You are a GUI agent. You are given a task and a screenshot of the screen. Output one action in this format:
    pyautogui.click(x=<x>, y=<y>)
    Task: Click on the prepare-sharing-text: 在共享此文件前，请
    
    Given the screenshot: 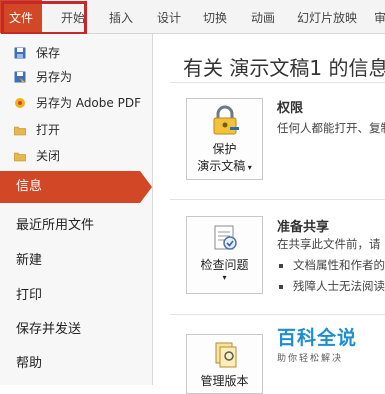 What is the action you would take?
    pyautogui.click(x=329, y=244)
    